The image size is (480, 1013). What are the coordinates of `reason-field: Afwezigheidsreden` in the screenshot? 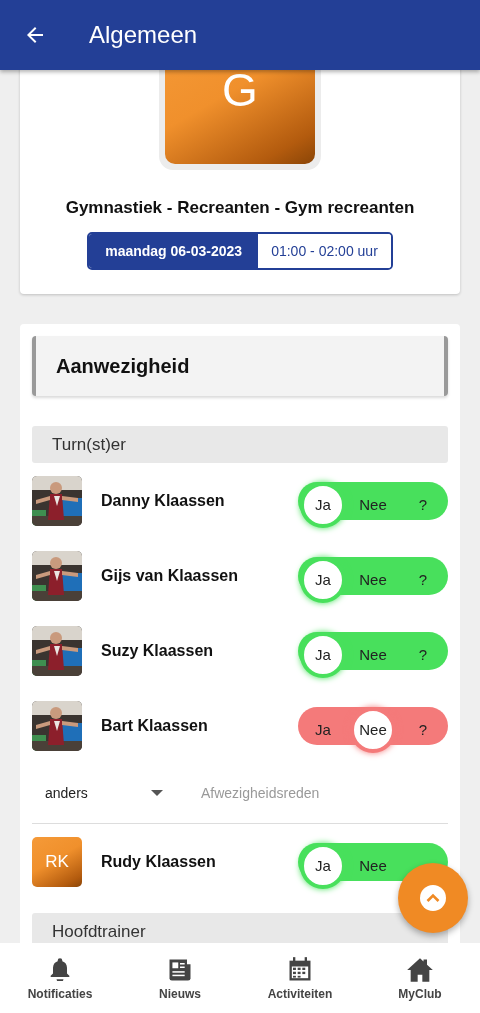 It's located at (301, 793).